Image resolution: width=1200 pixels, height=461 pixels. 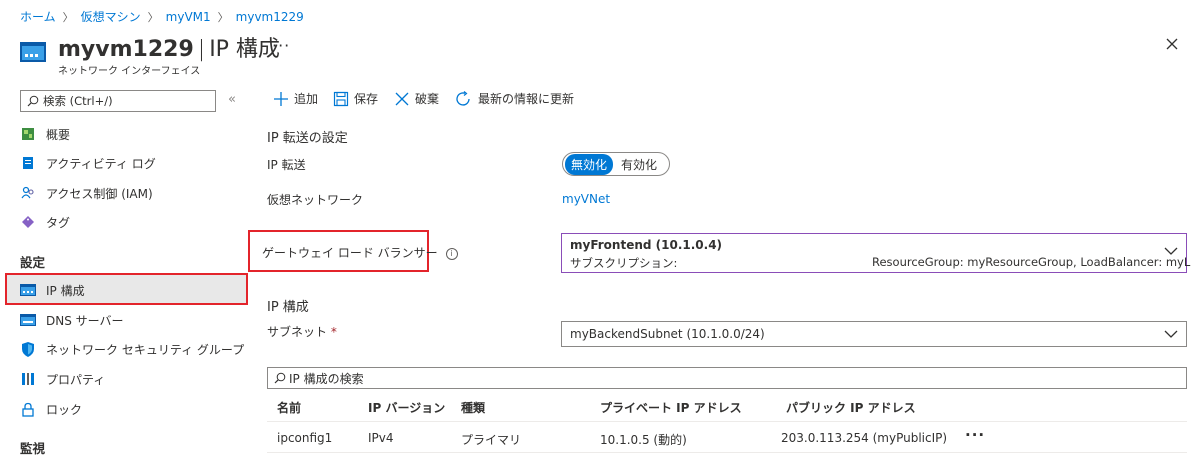 I want to click on table-cell-public-ip: 203.0.113.254 (myPublicIP), so click(x=864, y=438).